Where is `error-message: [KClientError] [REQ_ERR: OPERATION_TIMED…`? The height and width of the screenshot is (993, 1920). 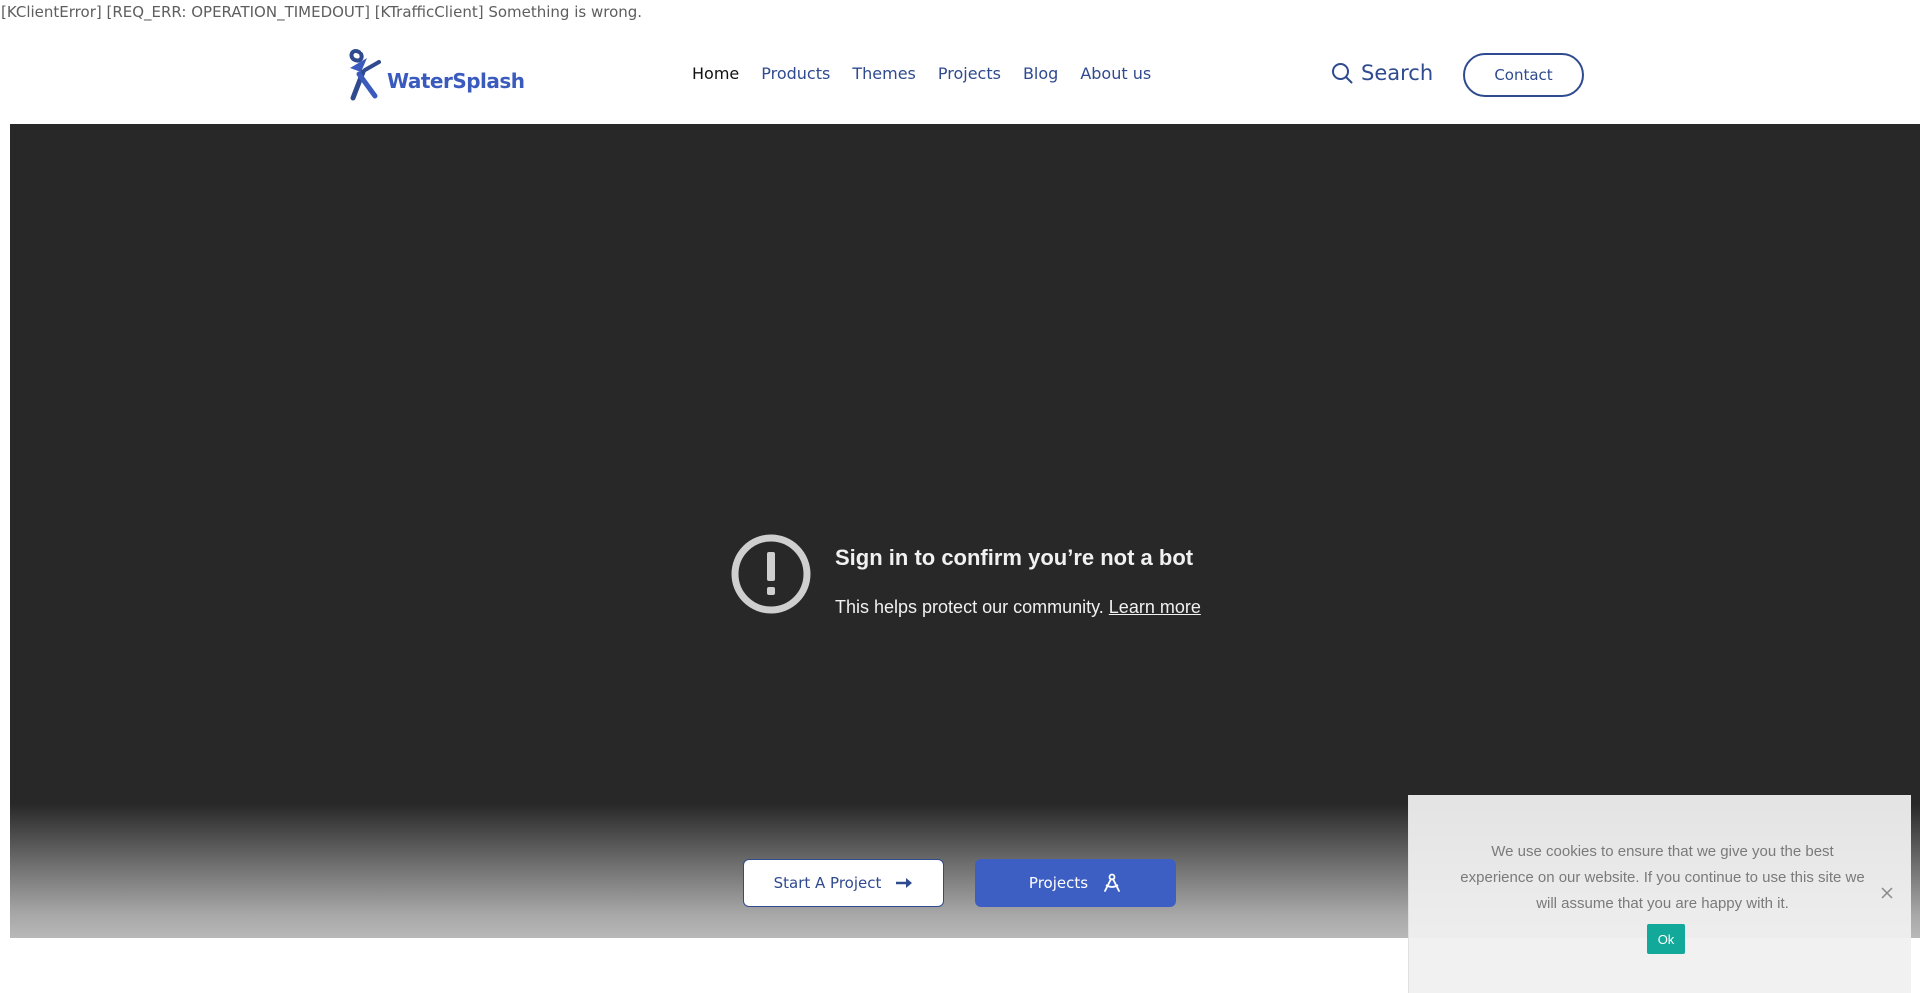
error-message: [KClientError] [REQ_ERR: OPERATION_TIMED… is located at coordinates (322, 12).